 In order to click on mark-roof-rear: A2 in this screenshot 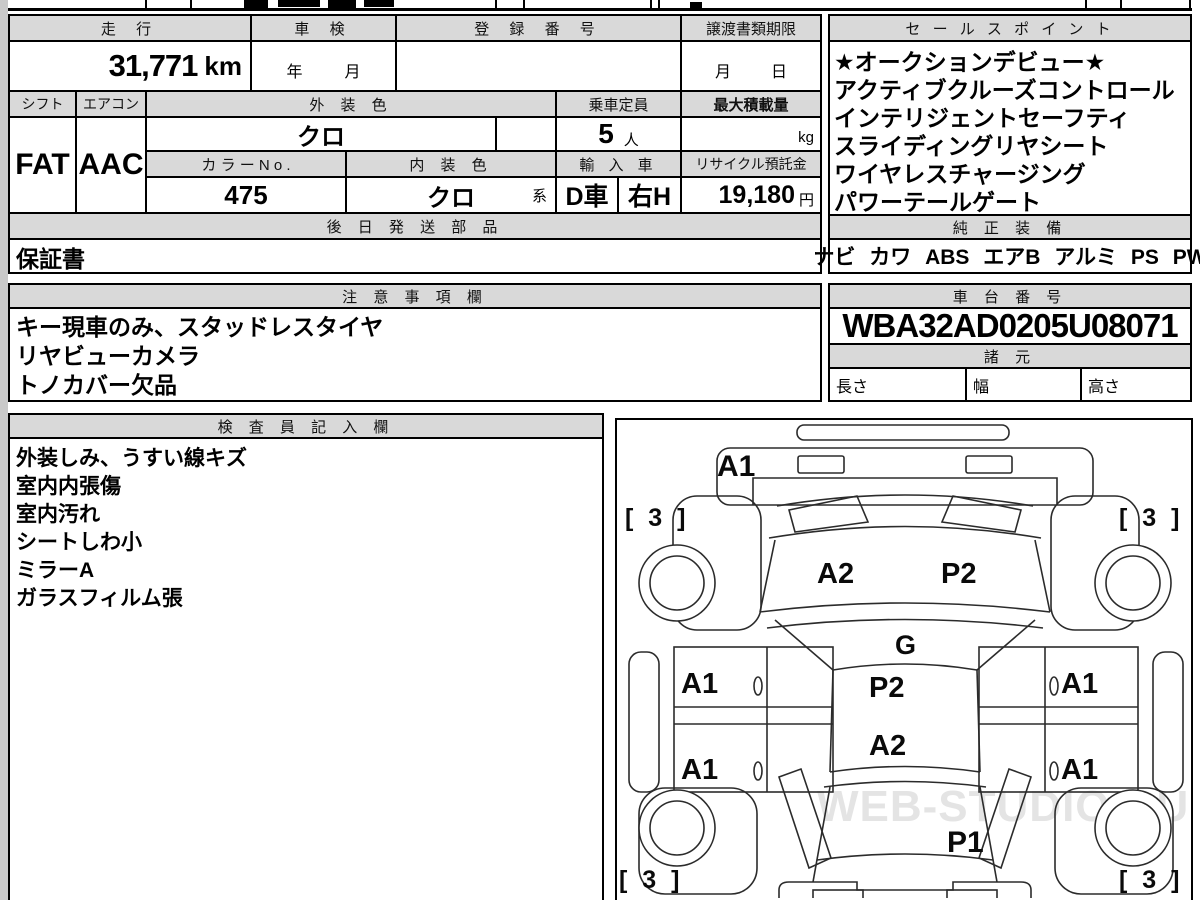, I will do `click(888, 746)`.